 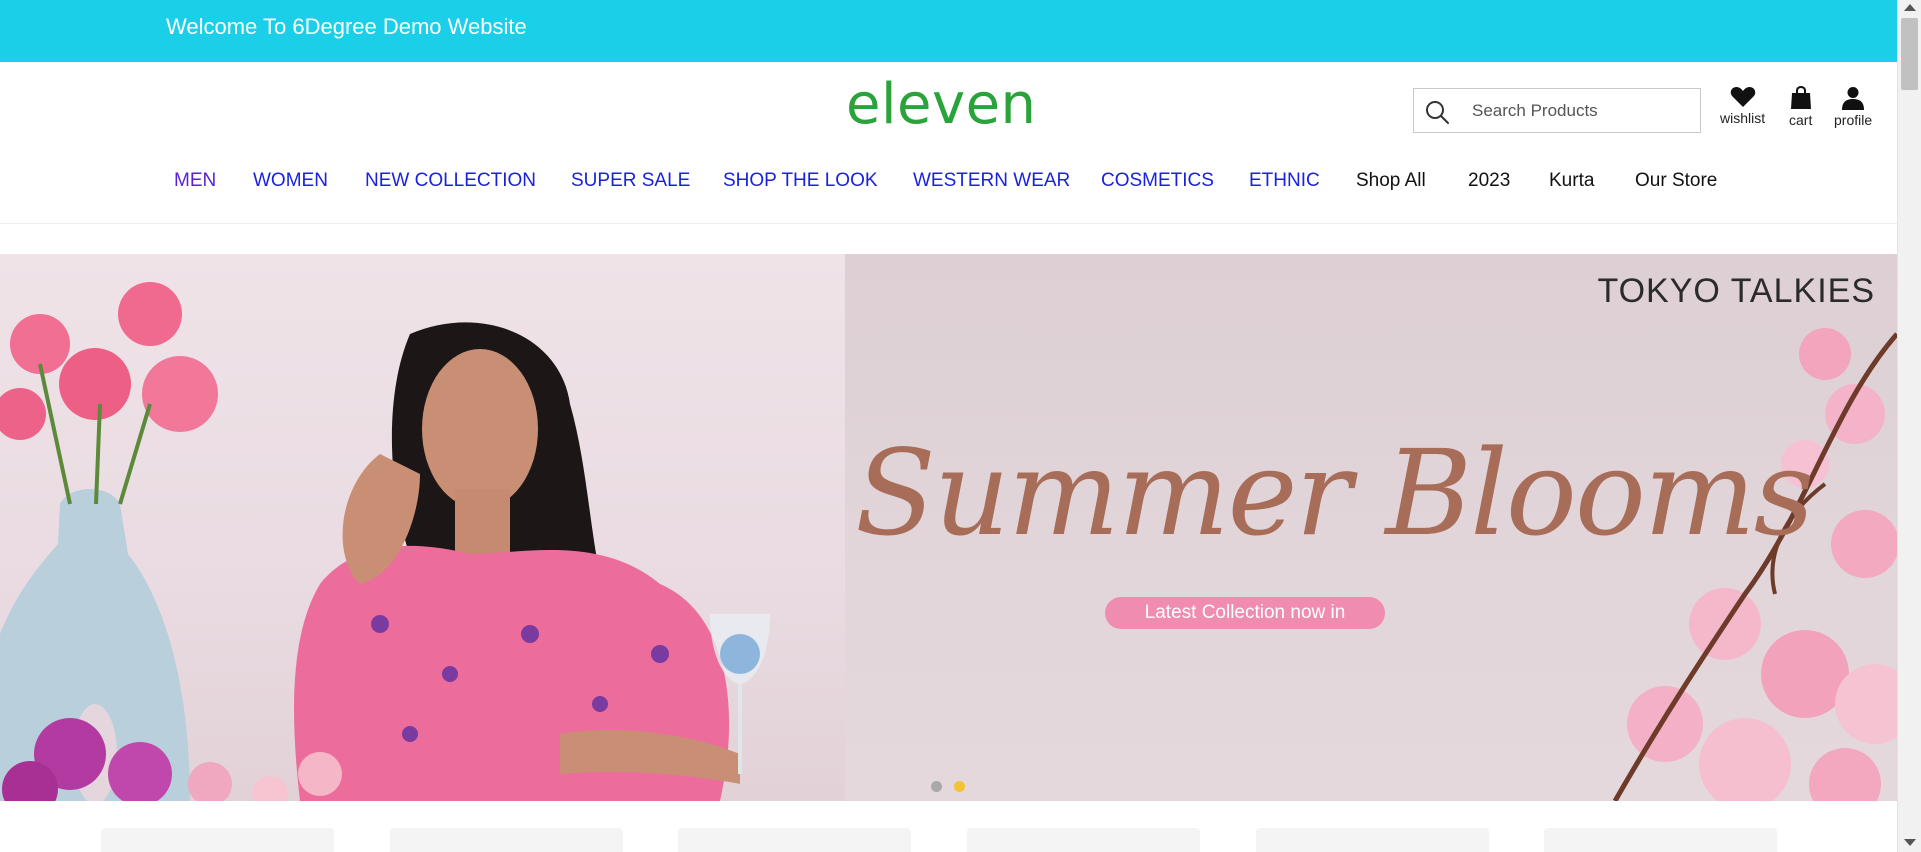 What do you see at coordinates (1742, 97) in the screenshot?
I see `heart-icon` at bounding box center [1742, 97].